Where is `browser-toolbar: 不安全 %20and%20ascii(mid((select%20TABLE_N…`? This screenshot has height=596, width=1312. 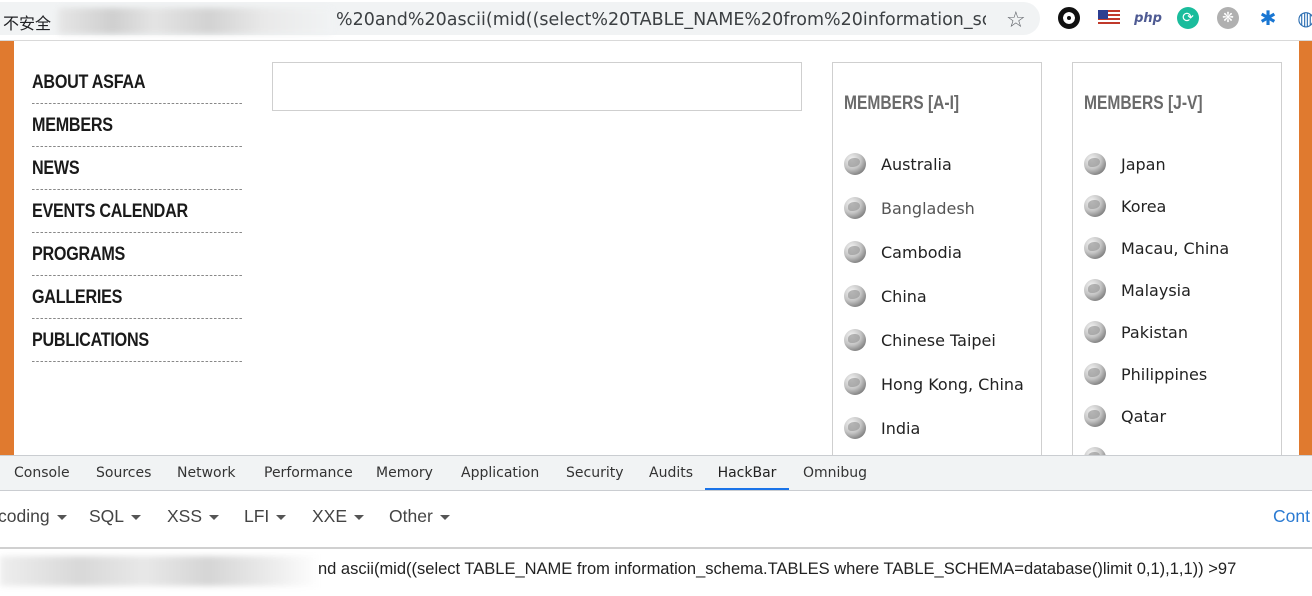 browser-toolbar: 不安全 %20and%20ascii(mid((select%20TABLE_N… is located at coordinates (656, 20).